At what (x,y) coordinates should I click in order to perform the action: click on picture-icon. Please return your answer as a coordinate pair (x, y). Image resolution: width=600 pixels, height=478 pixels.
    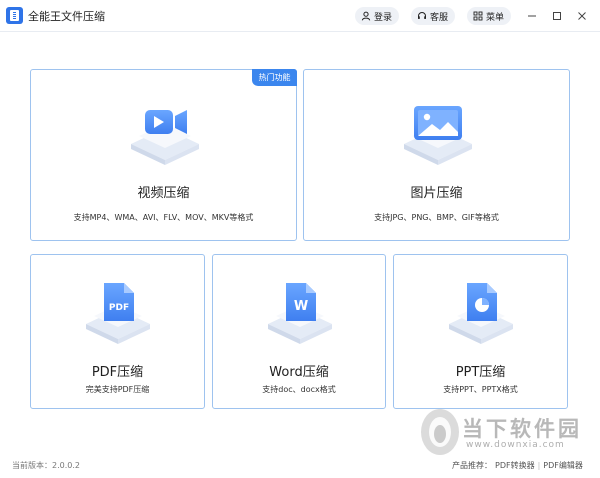
    Looking at the image, I should click on (438, 134).